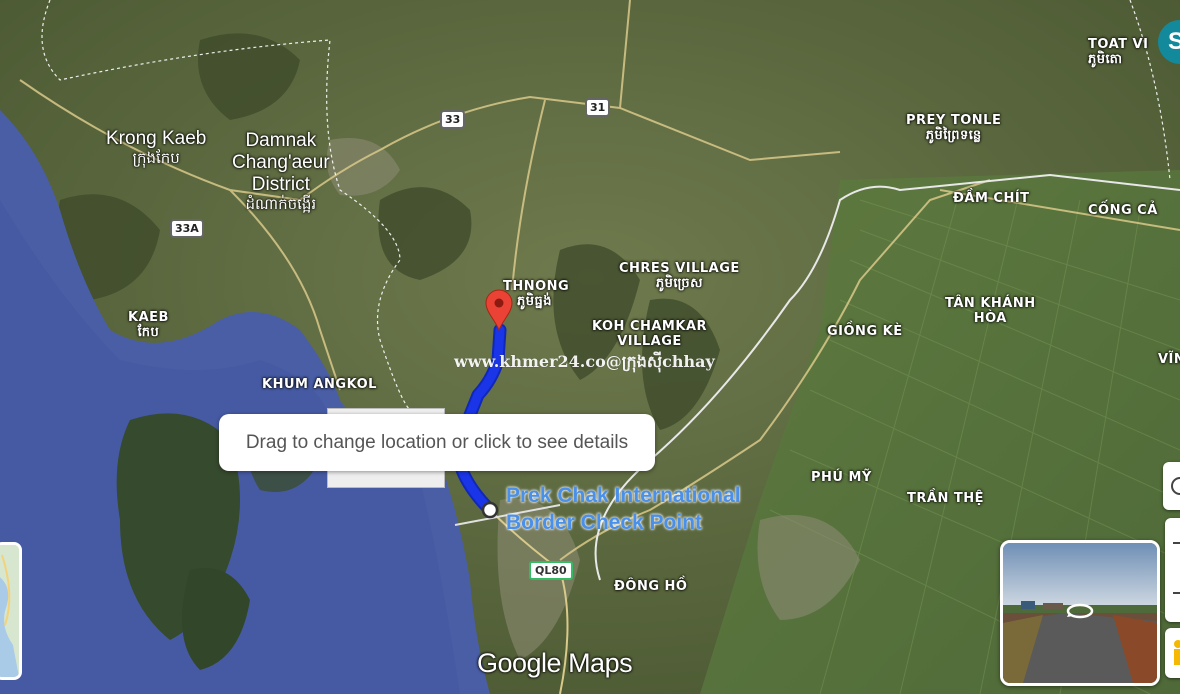 The width and height of the screenshot is (1180, 694). What do you see at coordinates (584, 361) in the screenshot?
I see `watermark-text: www.khmer24.co@ក្រុងស៊ីchhay` at bounding box center [584, 361].